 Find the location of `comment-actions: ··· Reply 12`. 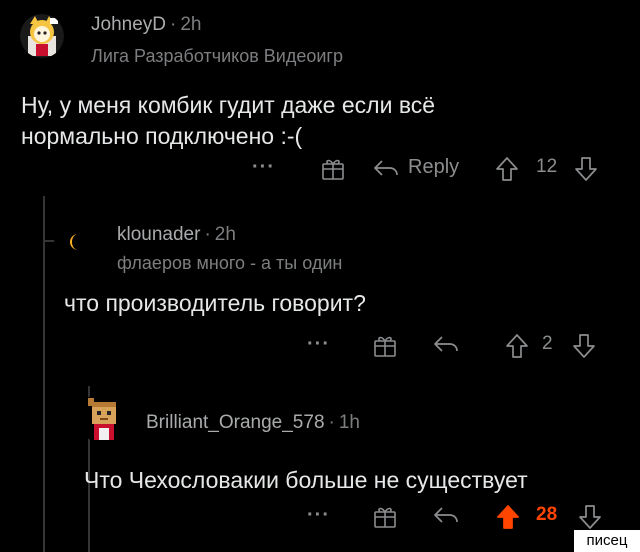

comment-actions: ··· Reply 12 is located at coordinates (320, 171).